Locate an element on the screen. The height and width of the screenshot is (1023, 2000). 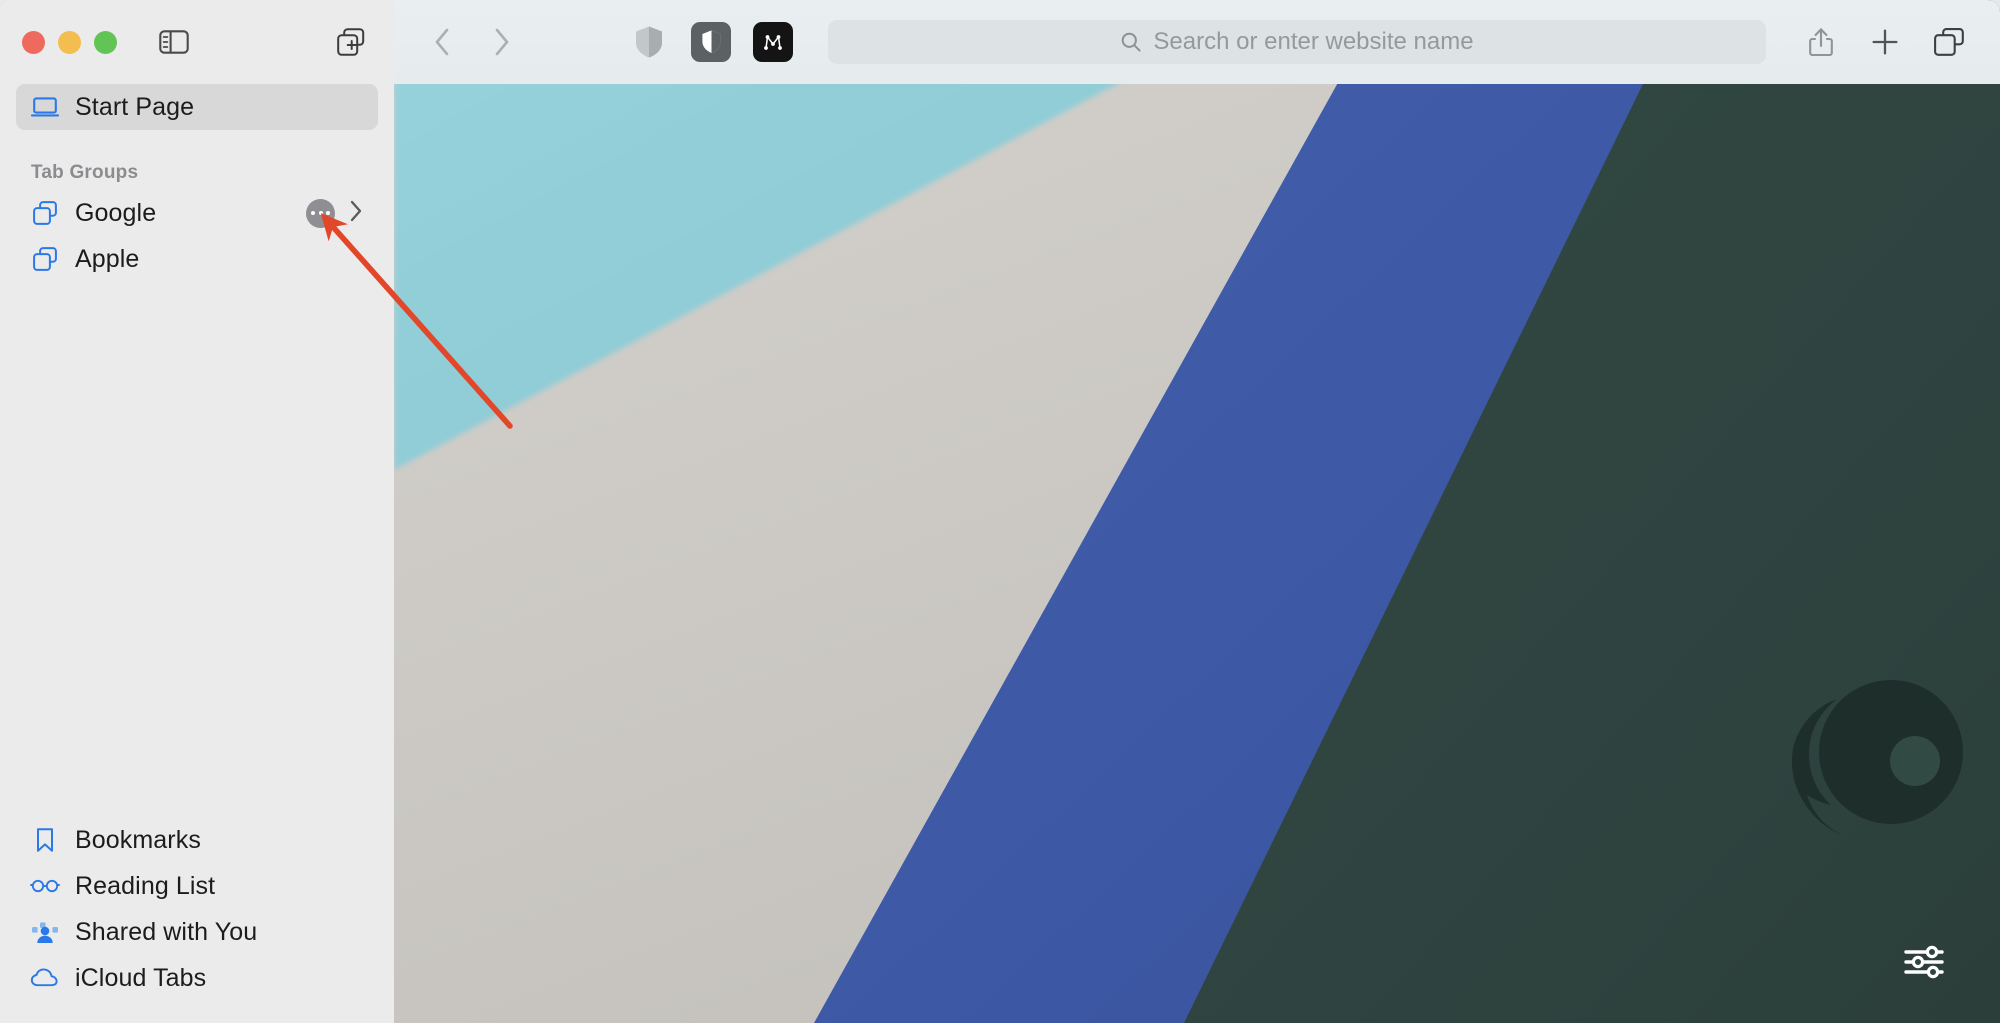
sidebar-item-google: Google is located at coordinates (197, 213).